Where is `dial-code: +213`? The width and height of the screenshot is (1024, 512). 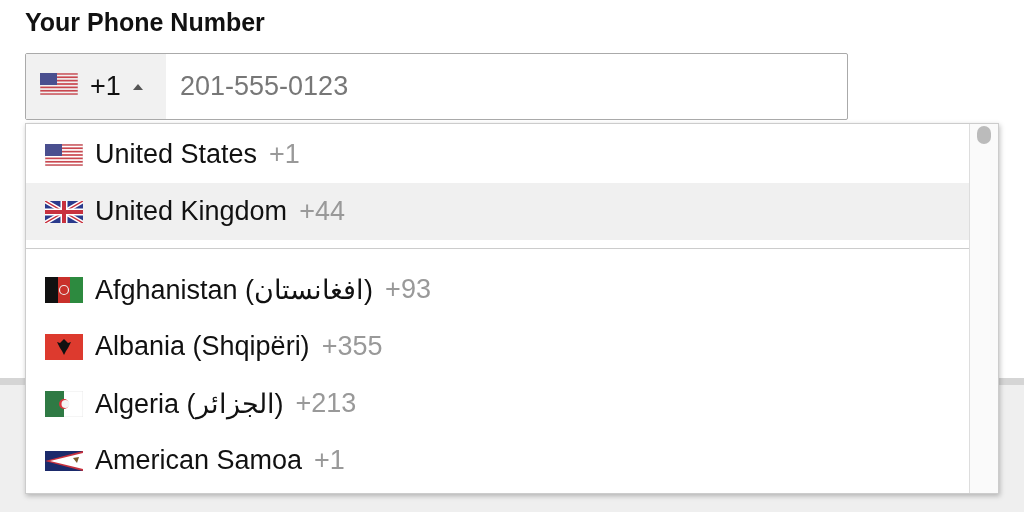
dial-code: +213 is located at coordinates (326, 403).